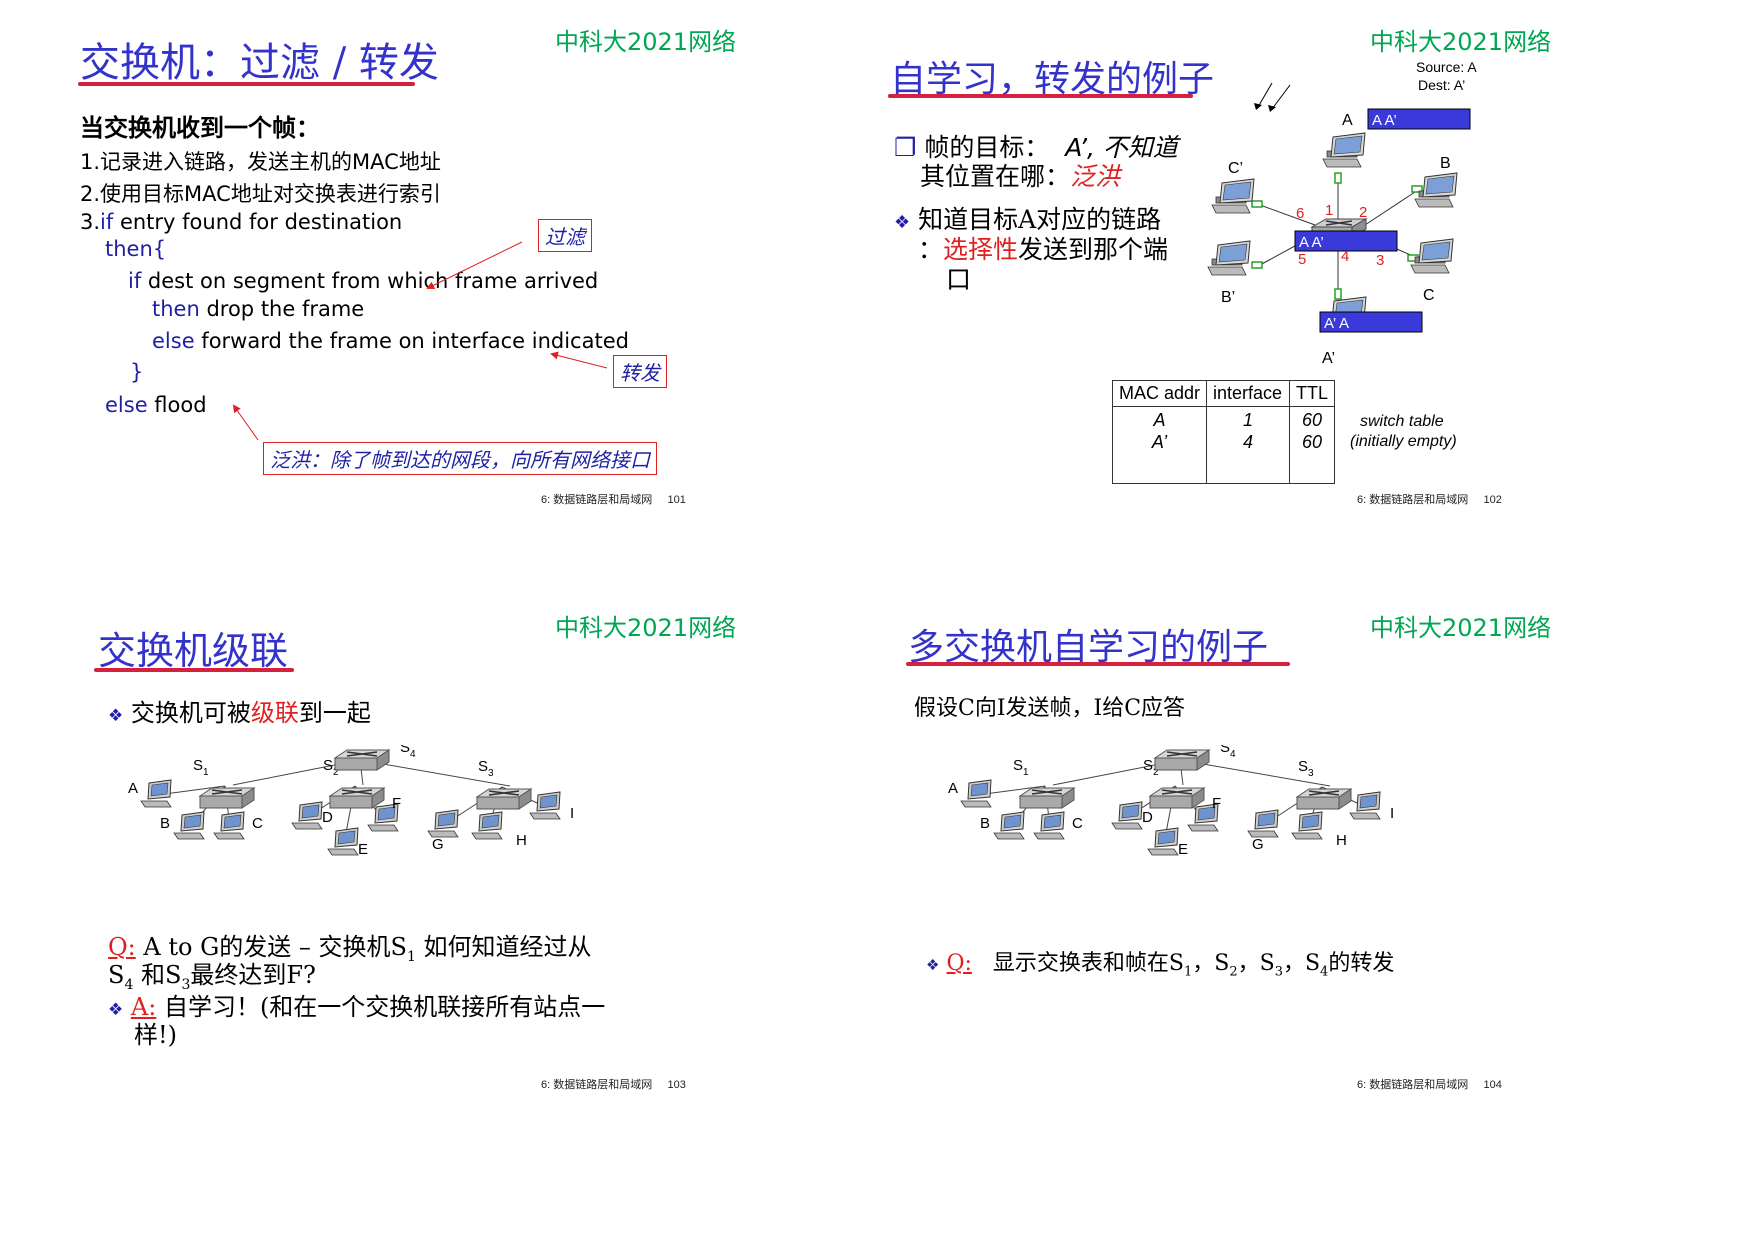  I want to click on table-header-row: MAC addr interface TTL, so click(1223, 393).